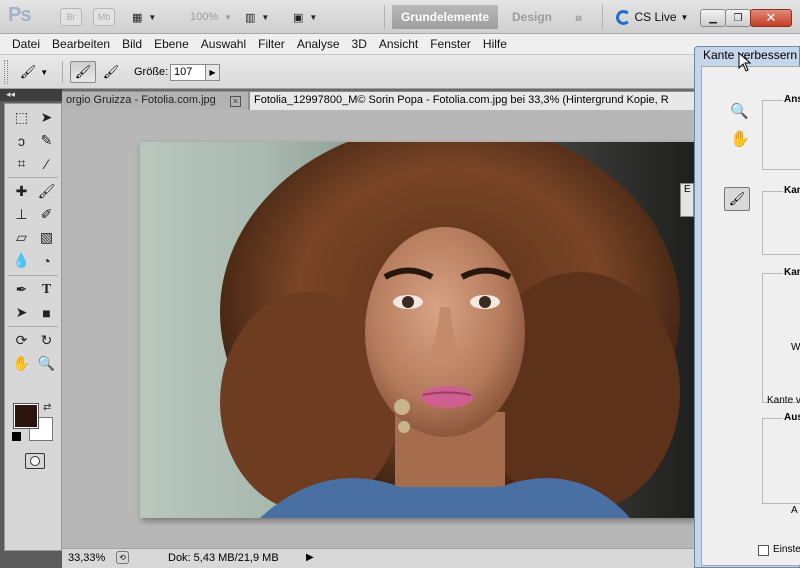 Image resolution: width=800 pixels, height=568 pixels. I want to click on film-icon: ▦, so click(137, 17).